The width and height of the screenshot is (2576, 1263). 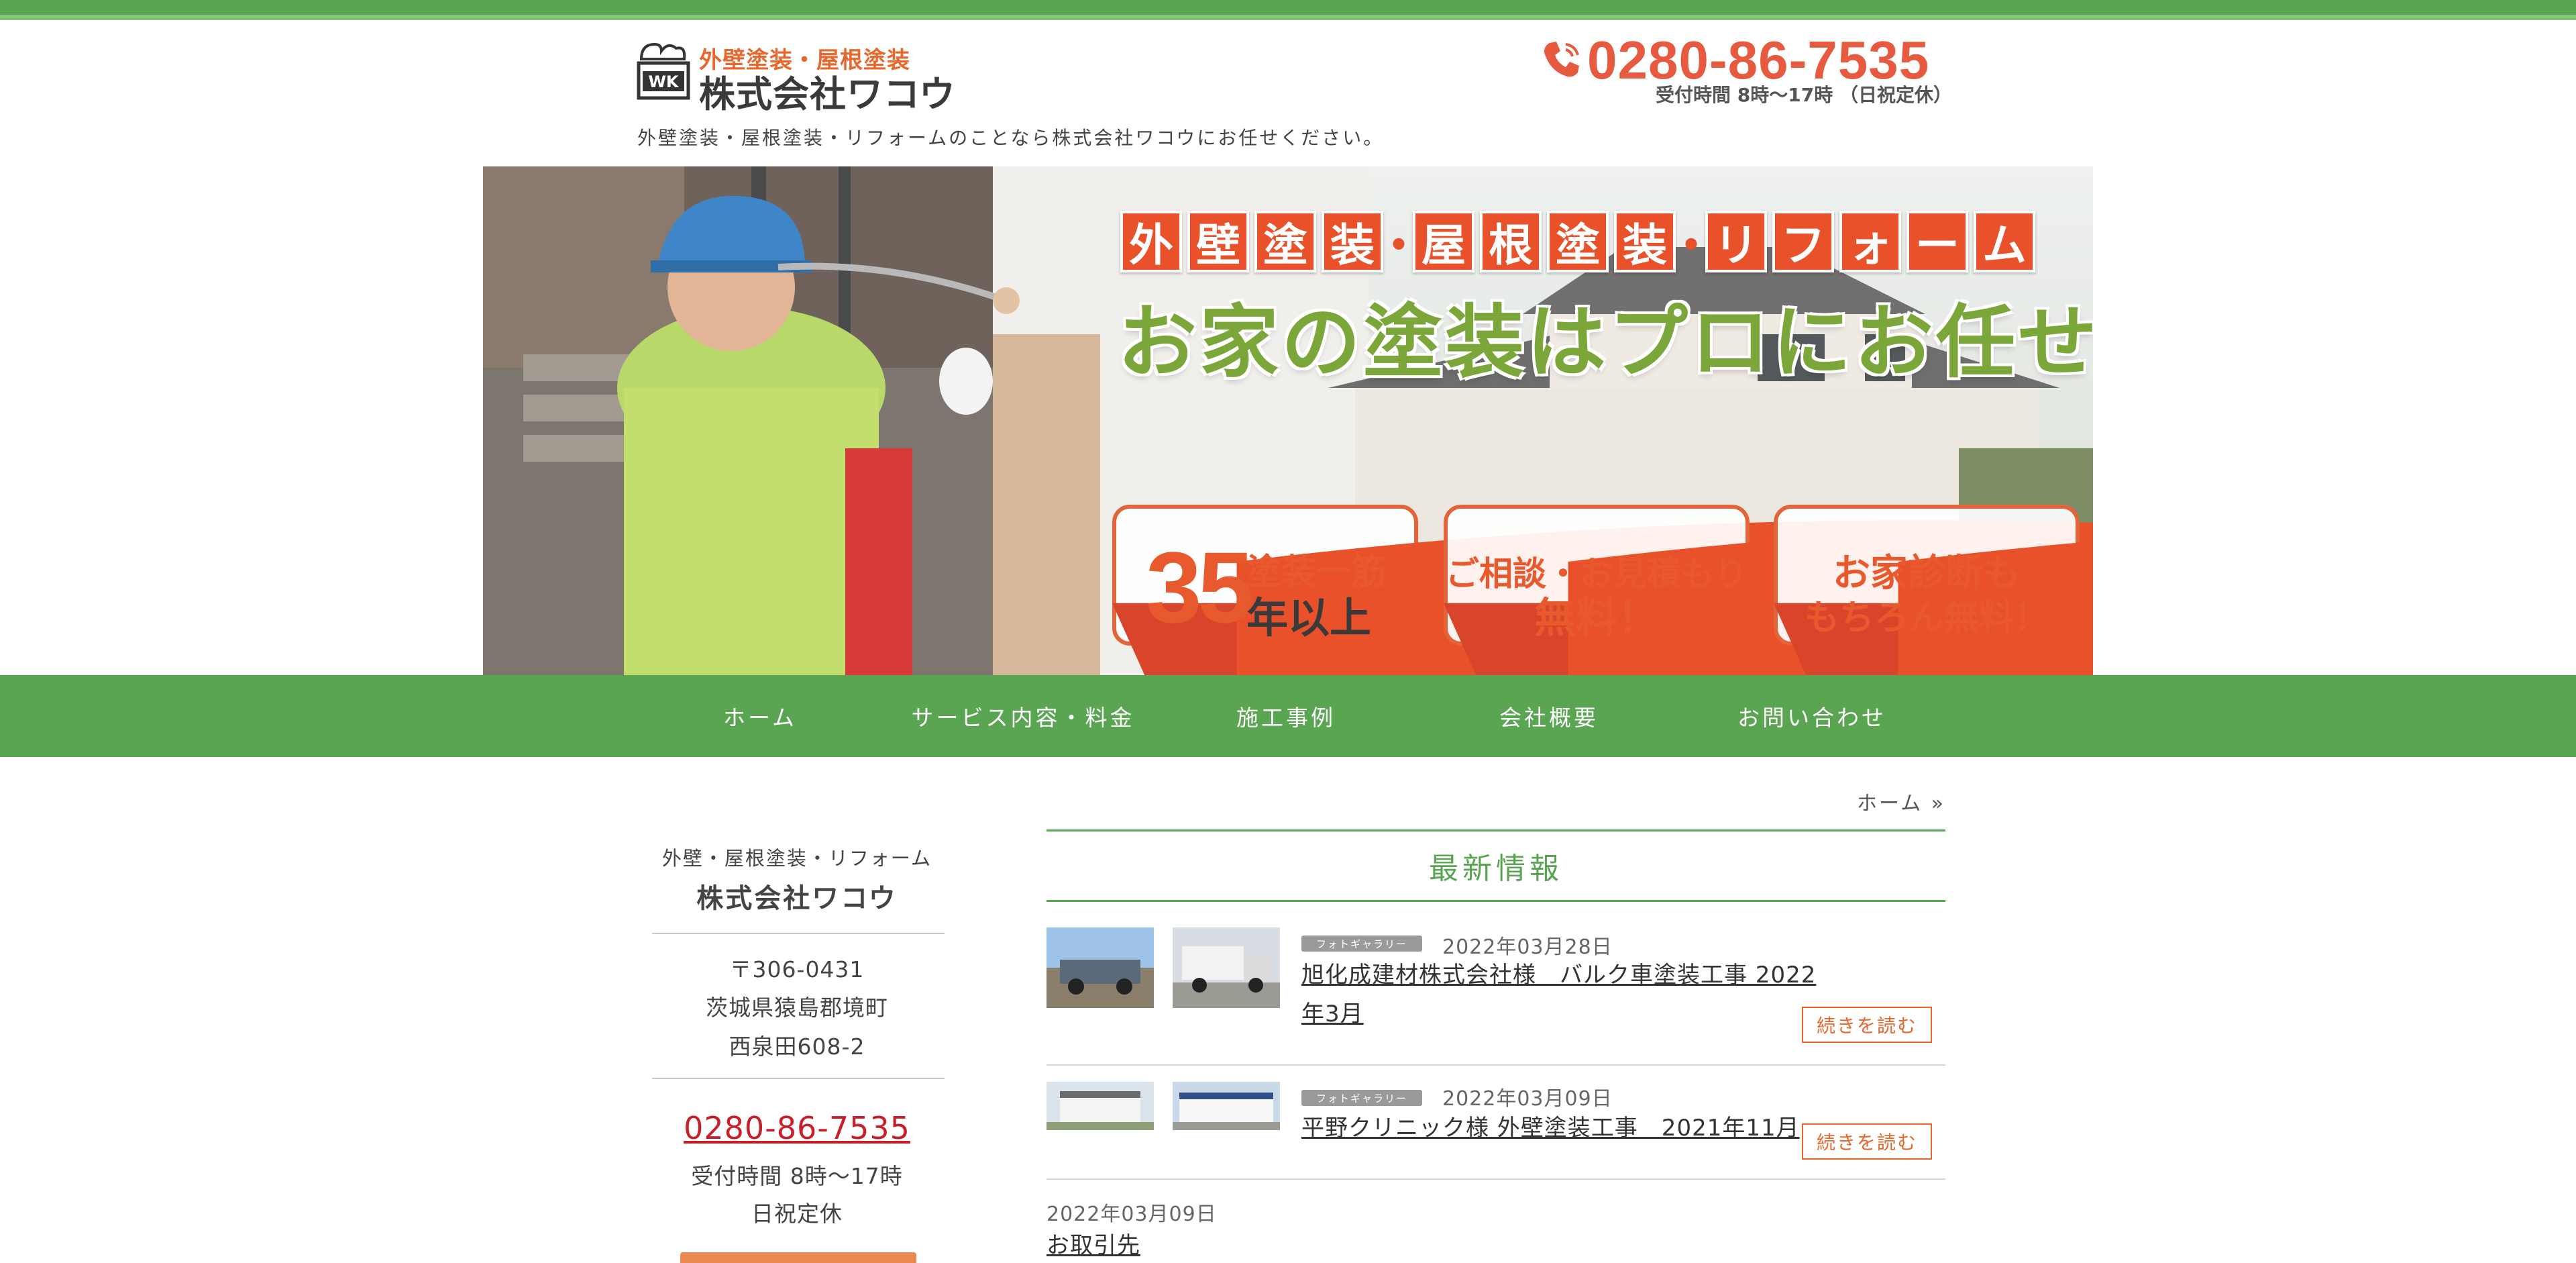 I want to click on sidebar-holiday: 日祝定休, so click(x=797, y=1214).